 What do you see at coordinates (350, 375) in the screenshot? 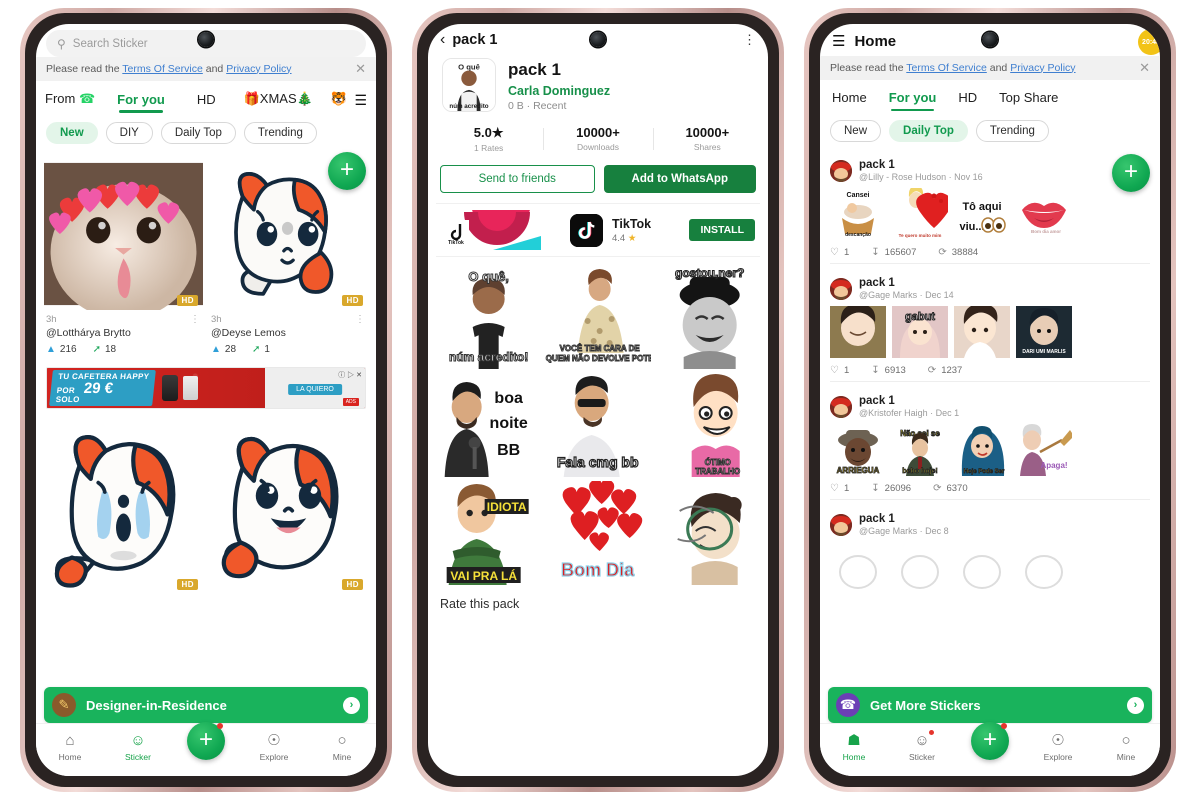
I see `adchoices-icon: ⓘ ▷ ✕` at bounding box center [350, 375].